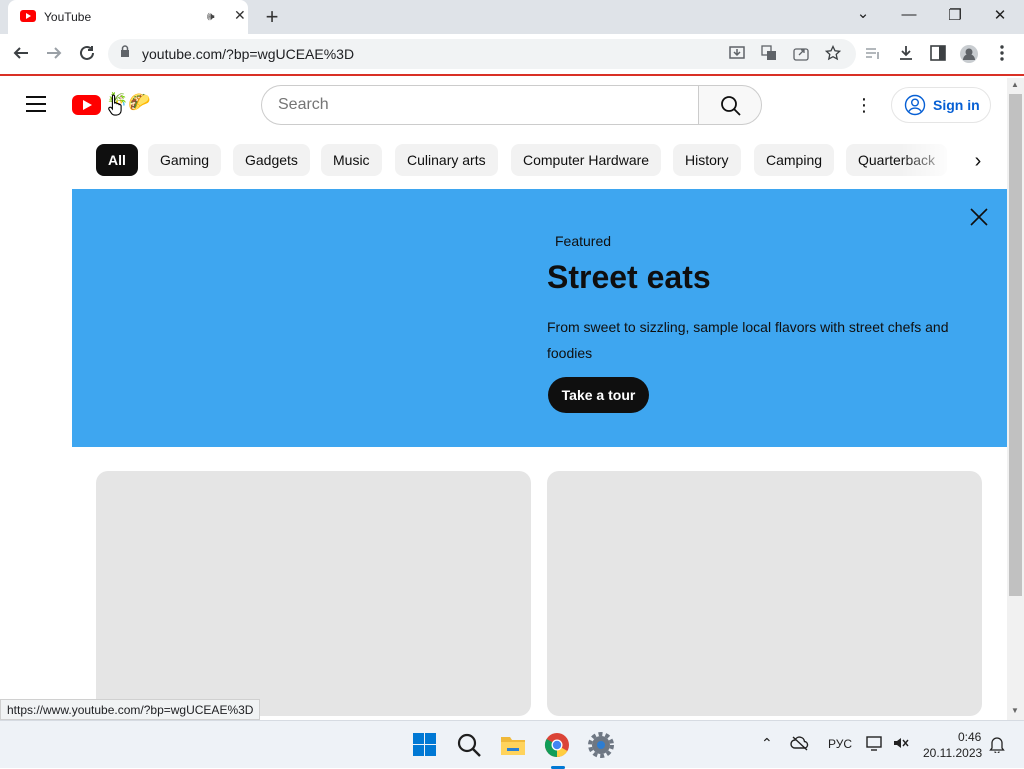  I want to click on chip-all: All, so click(117, 160).